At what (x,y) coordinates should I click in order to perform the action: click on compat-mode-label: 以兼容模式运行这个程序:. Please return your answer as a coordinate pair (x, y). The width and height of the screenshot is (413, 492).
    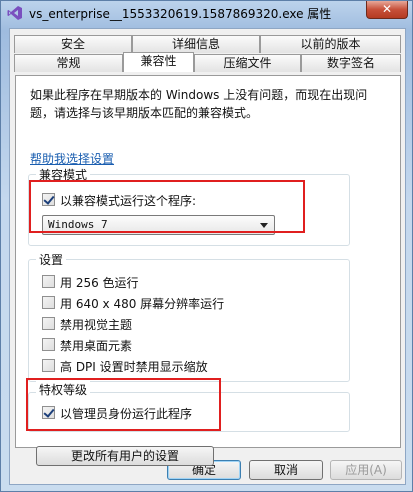
    Looking at the image, I should click on (128, 201).